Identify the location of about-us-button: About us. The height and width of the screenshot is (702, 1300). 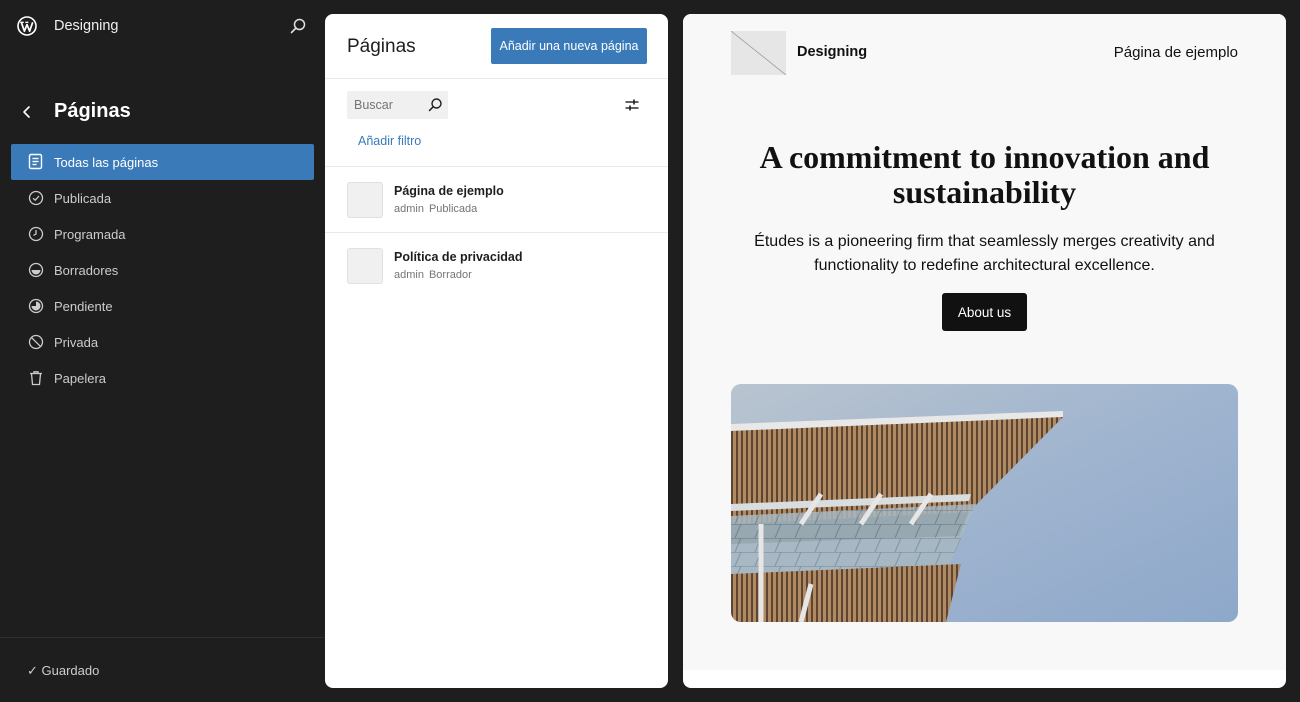
(984, 312).